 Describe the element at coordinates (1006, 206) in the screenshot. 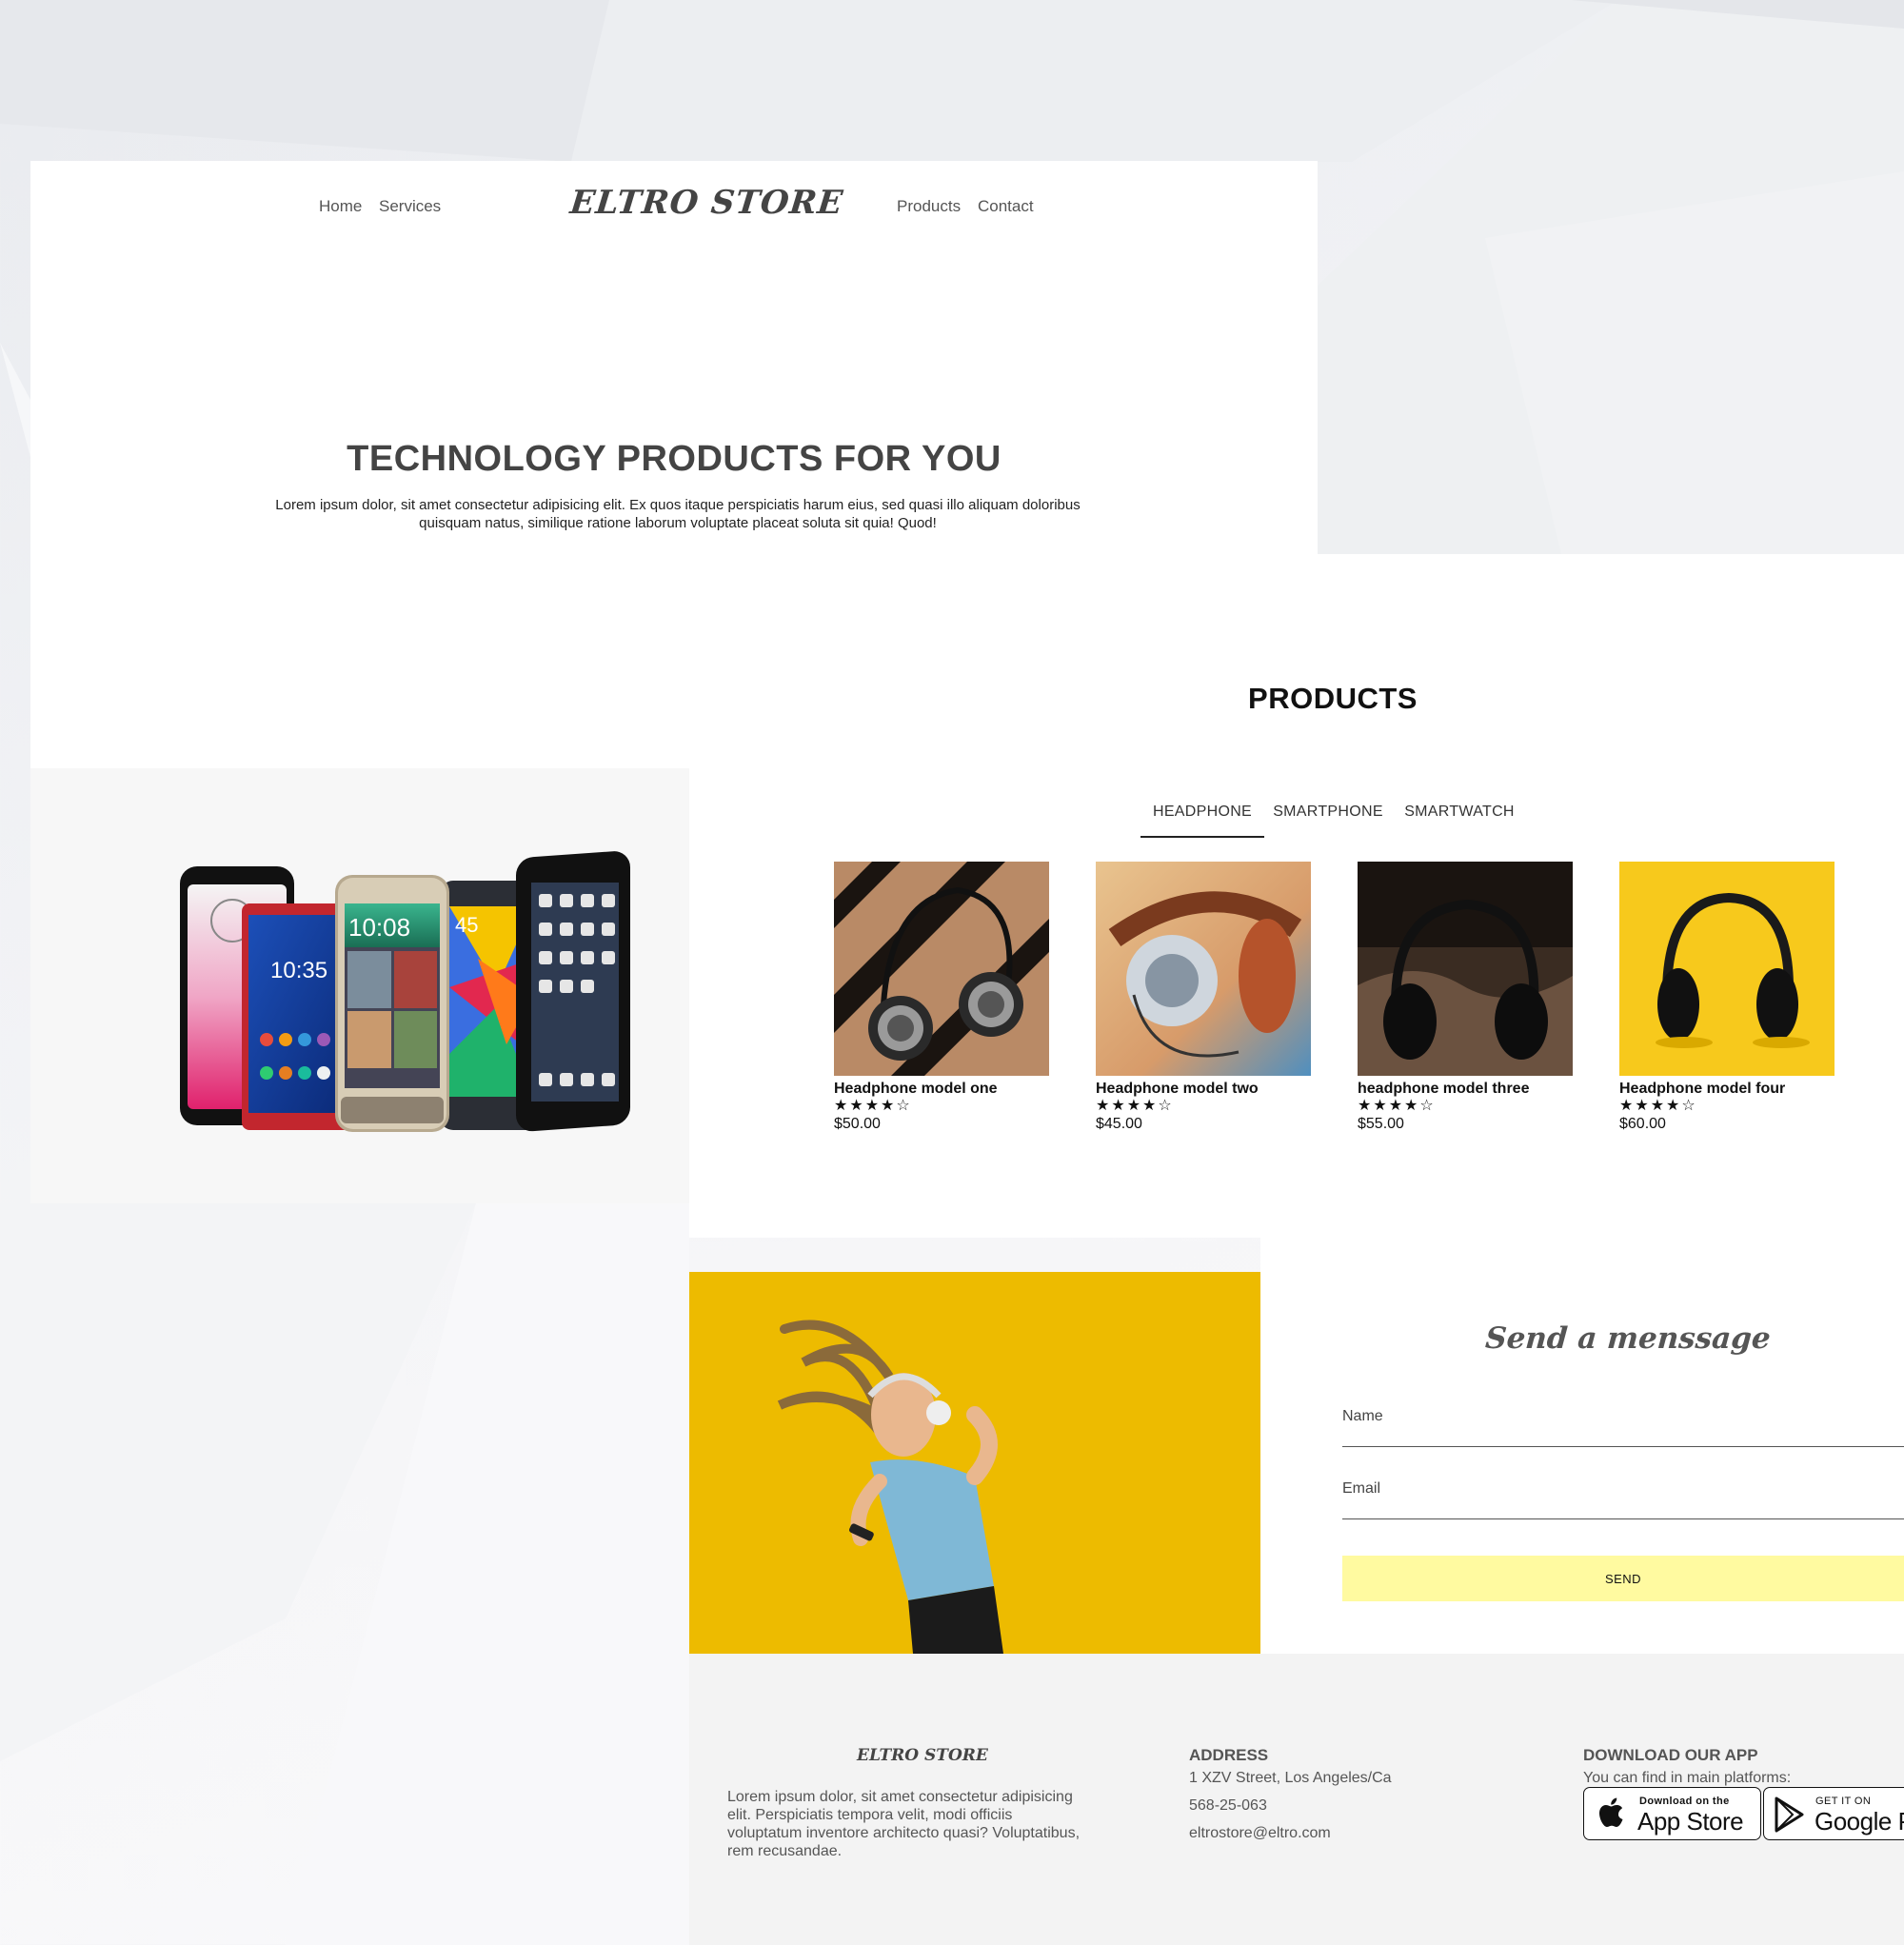

I see `nav-contact-link: Contact` at that location.